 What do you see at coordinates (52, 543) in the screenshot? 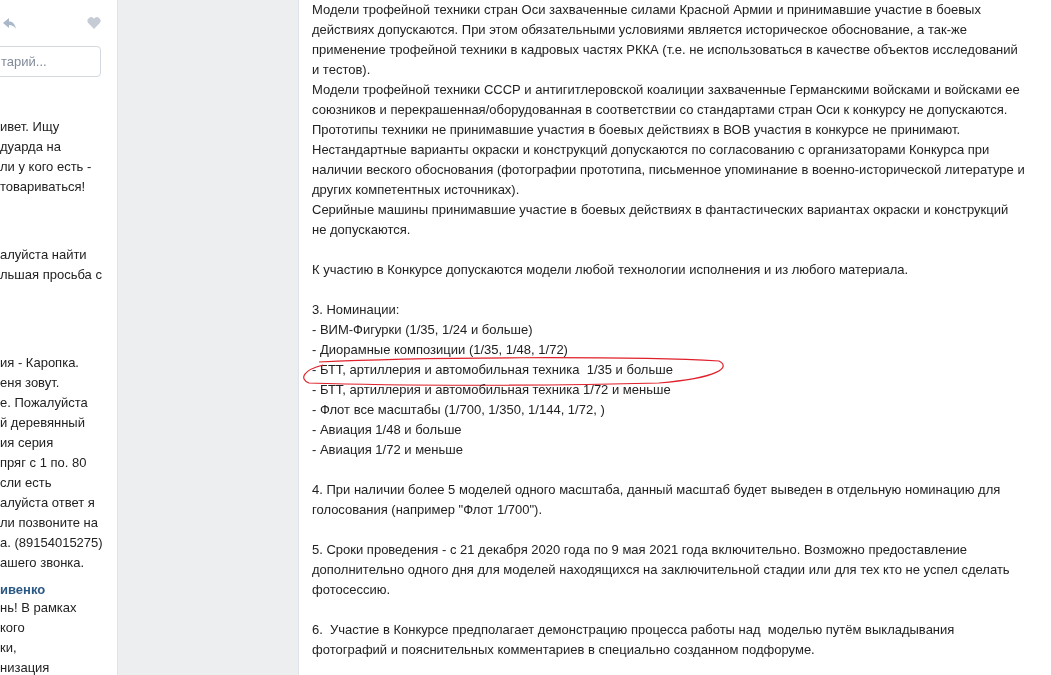
I see `comment-text: а. (89154015275)` at bounding box center [52, 543].